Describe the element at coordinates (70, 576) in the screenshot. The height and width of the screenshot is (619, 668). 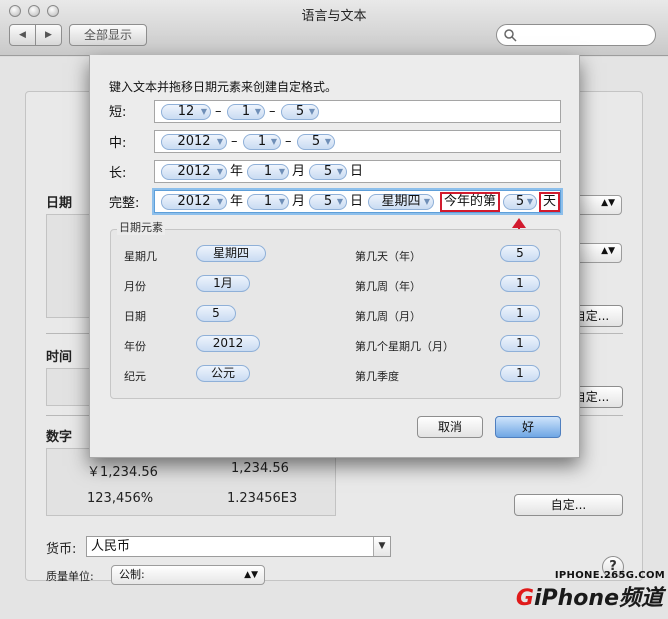
I see `measurement-label: 质量单位:` at that location.